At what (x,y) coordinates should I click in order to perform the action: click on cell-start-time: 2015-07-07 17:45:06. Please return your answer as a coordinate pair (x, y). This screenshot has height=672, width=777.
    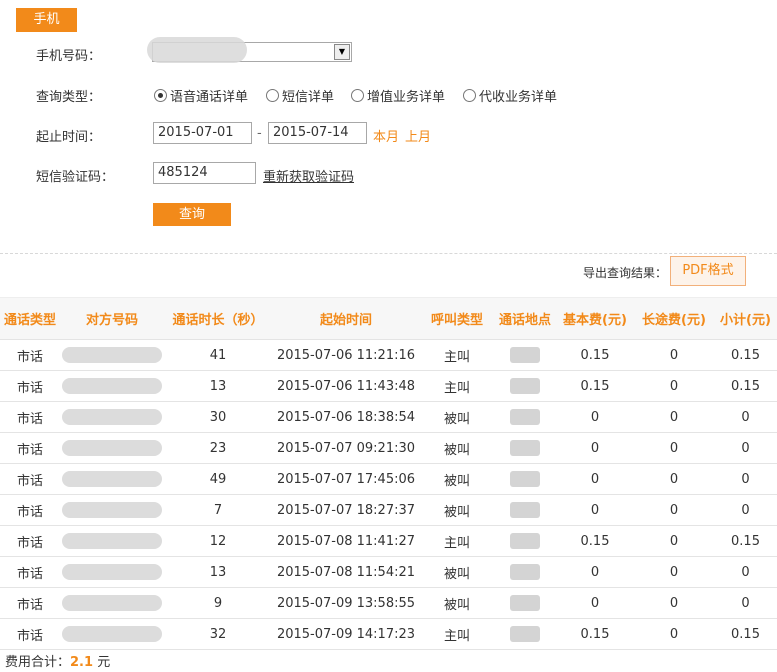
    Looking at the image, I should click on (346, 479).